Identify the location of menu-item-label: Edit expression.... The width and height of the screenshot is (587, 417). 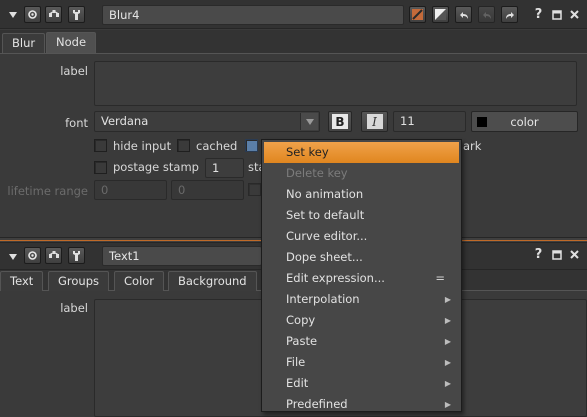
(335, 278).